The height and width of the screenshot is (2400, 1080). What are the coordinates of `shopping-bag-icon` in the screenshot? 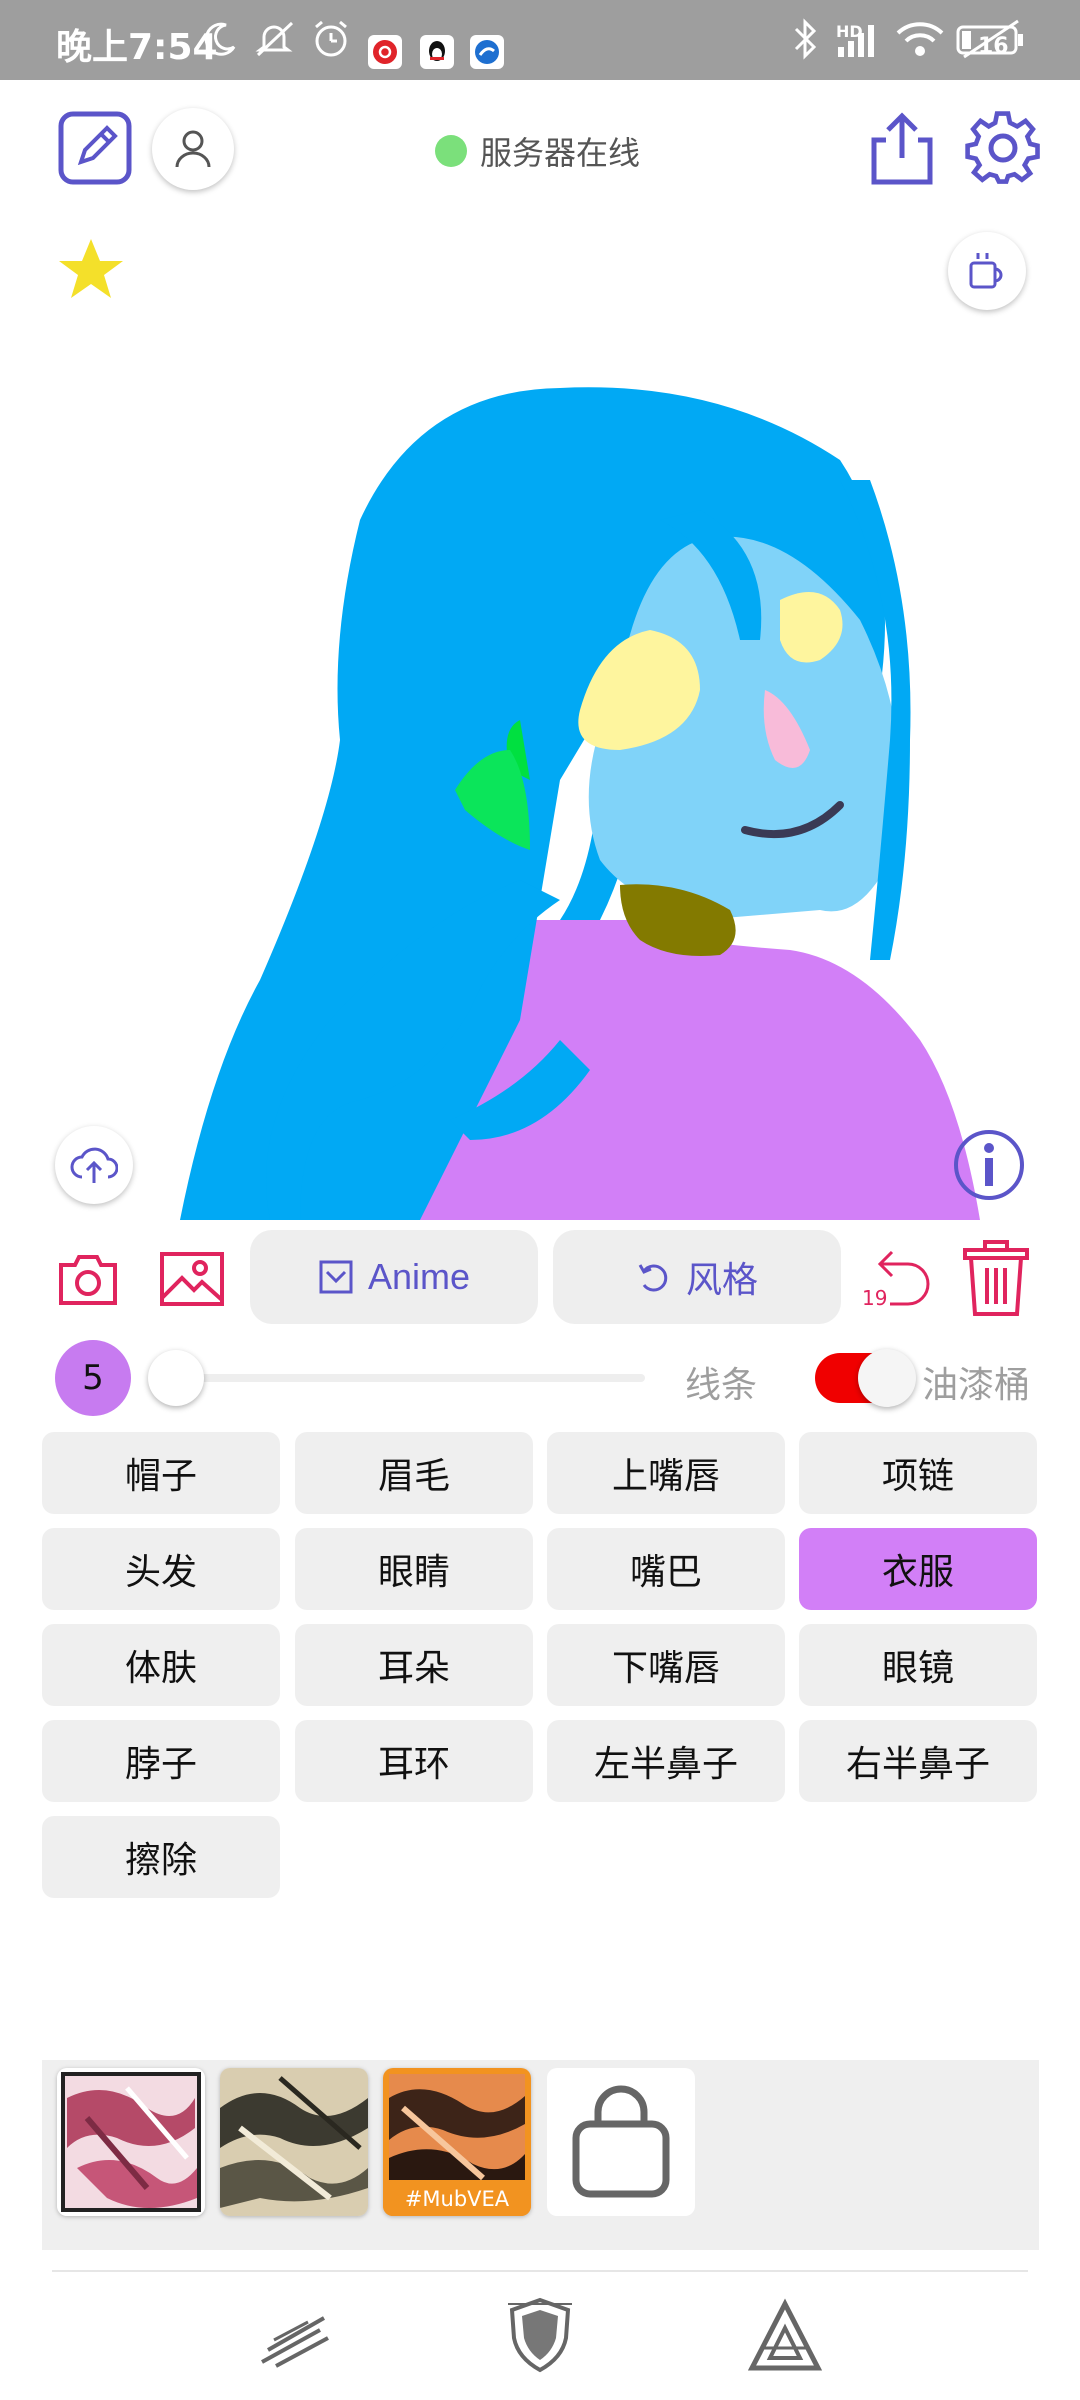 It's located at (621, 2141).